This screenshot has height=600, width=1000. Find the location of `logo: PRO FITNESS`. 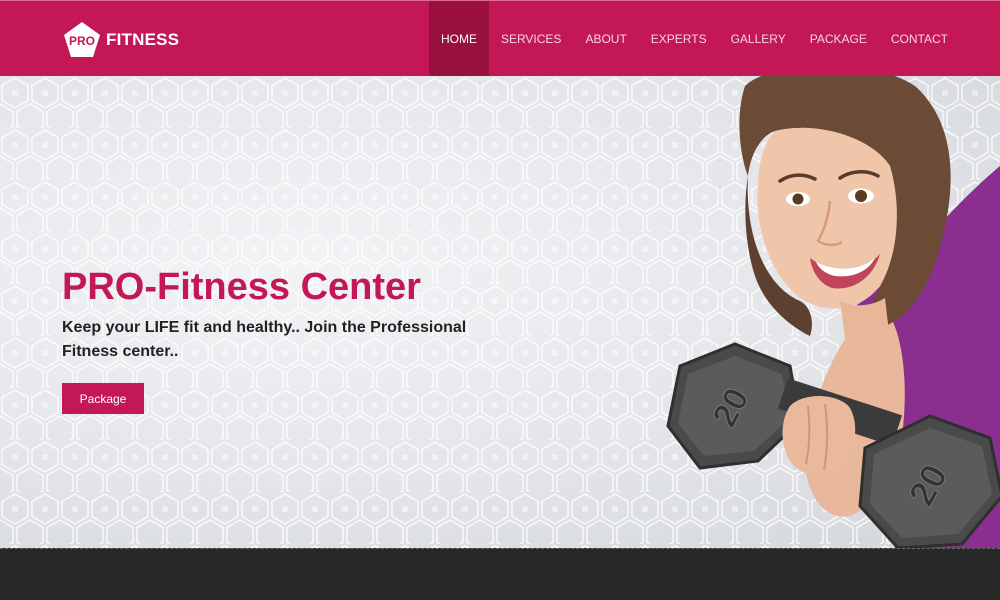

logo: PRO FITNESS is located at coordinates (120, 40).